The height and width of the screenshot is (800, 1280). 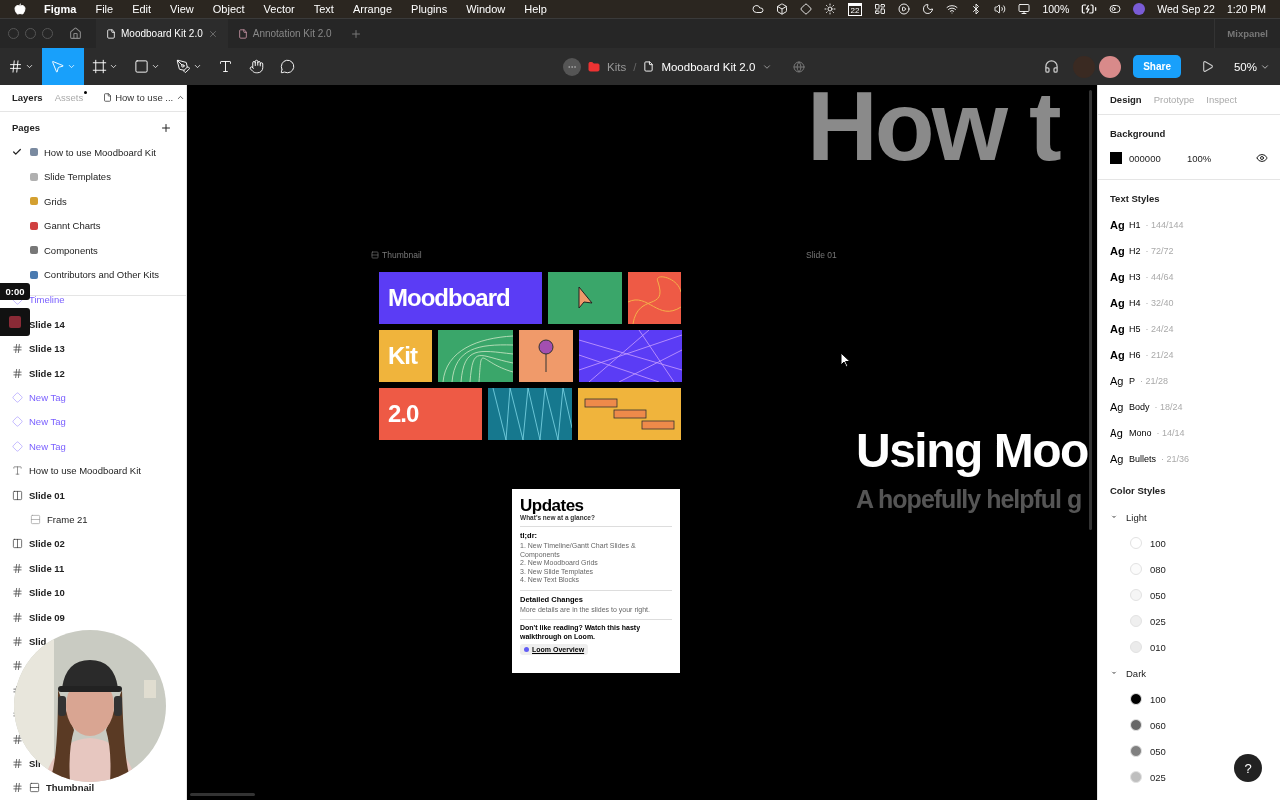 What do you see at coordinates (100, 152) in the screenshot?
I see `page-item: How to use Moodboard Kit` at bounding box center [100, 152].